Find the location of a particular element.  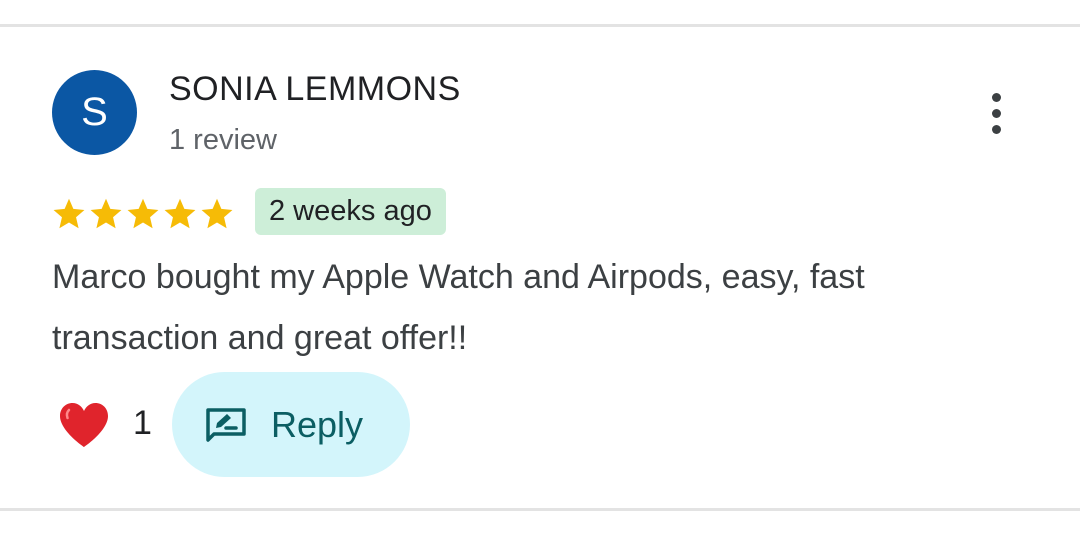

reply-button: Reply is located at coordinates (291, 424).